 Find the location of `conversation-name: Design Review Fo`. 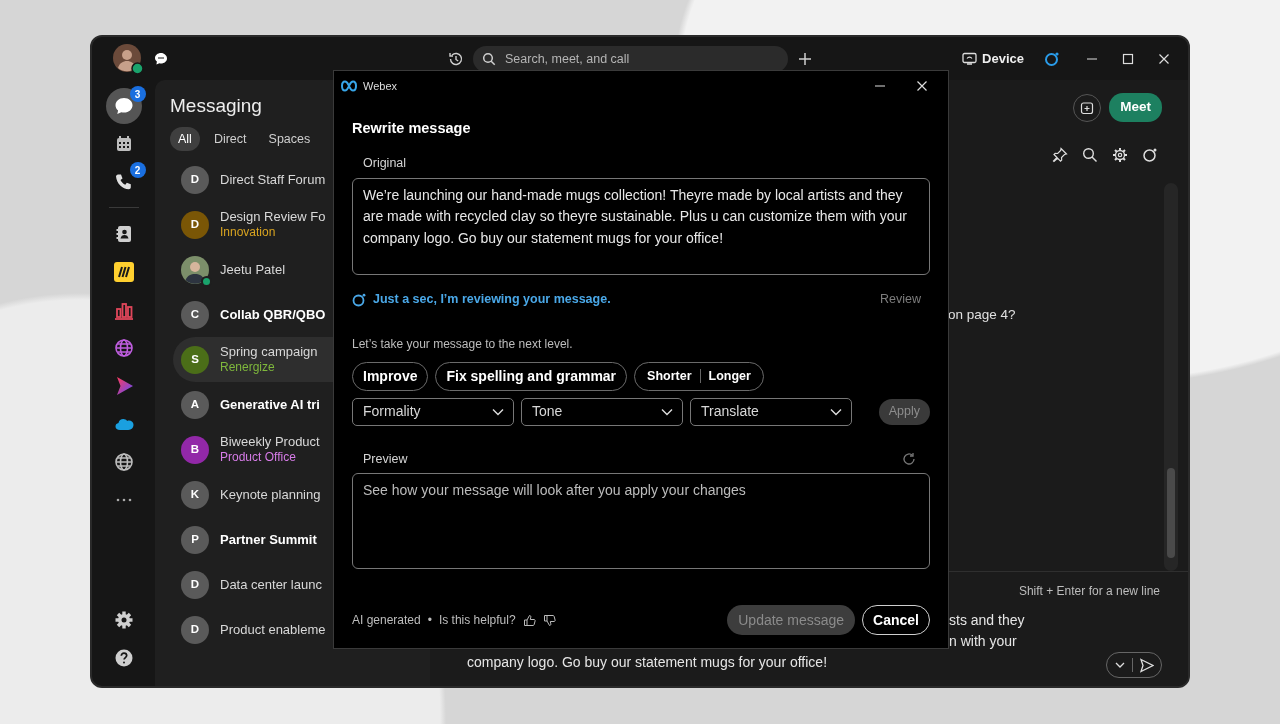

conversation-name: Design Review Fo is located at coordinates (273, 217).